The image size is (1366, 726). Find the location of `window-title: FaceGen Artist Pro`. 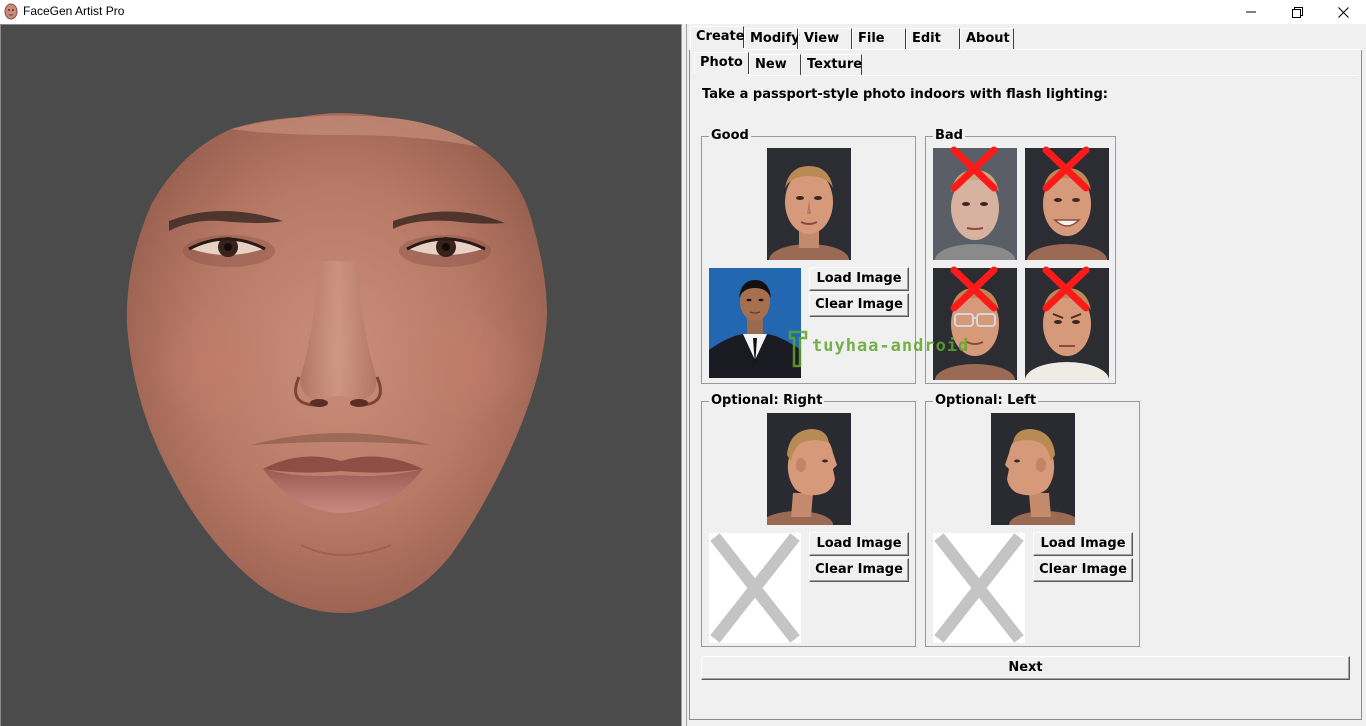

window-title: FaceGen Artist Pro is located at coordinates (74, 11).